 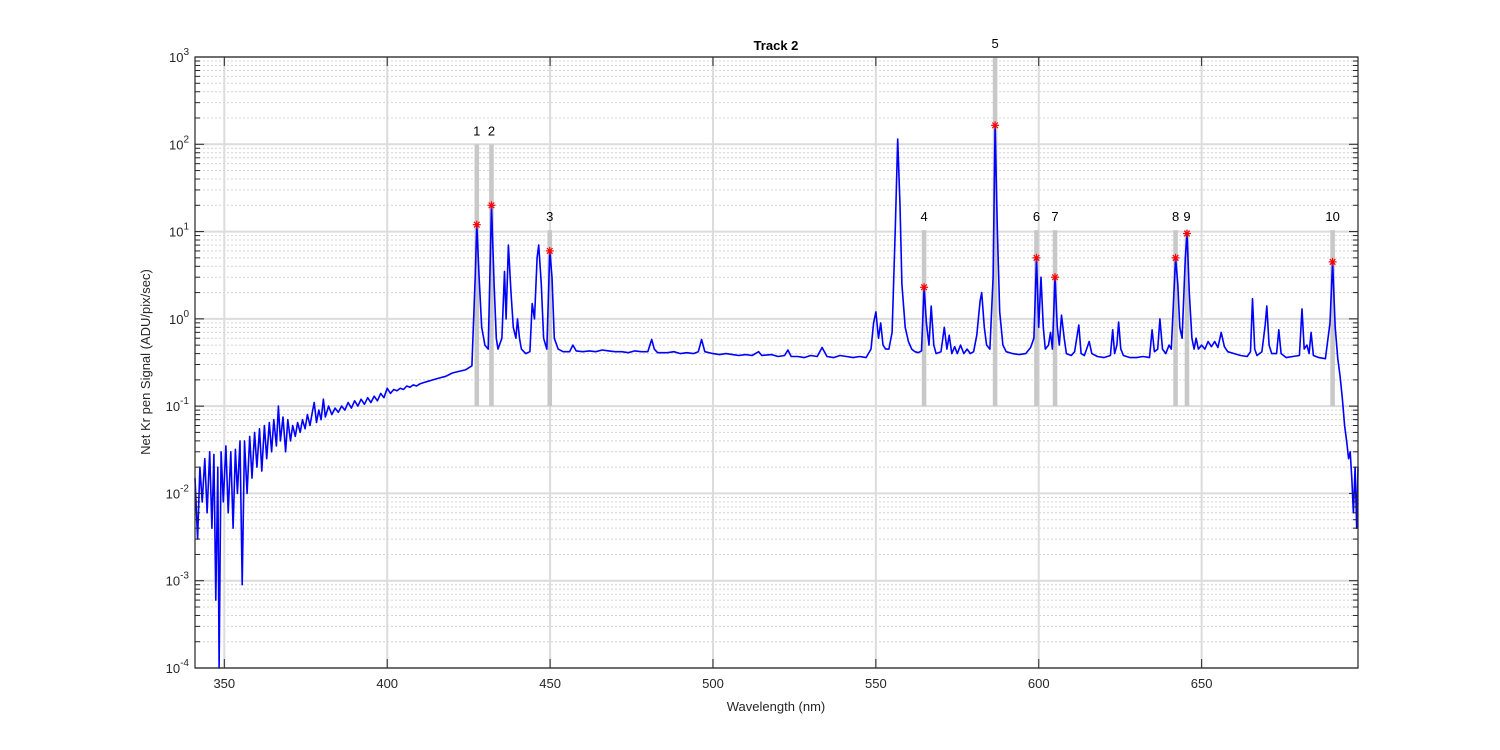 What do you see at coordinates (145, 362) in the screenshot?
I see `y-axis-label: Net Kr pen Signal (ADU/pix/sec)` at bounding box center [145, 362].